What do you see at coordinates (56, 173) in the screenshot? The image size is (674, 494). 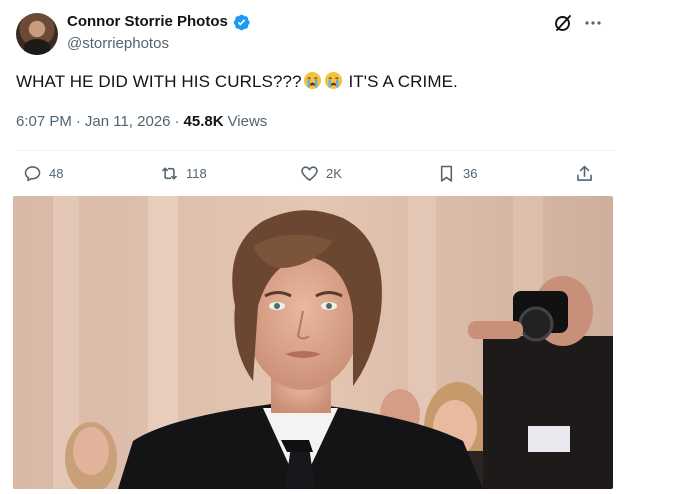 I see `reply-count: 48` at bounding box center [56, 173].